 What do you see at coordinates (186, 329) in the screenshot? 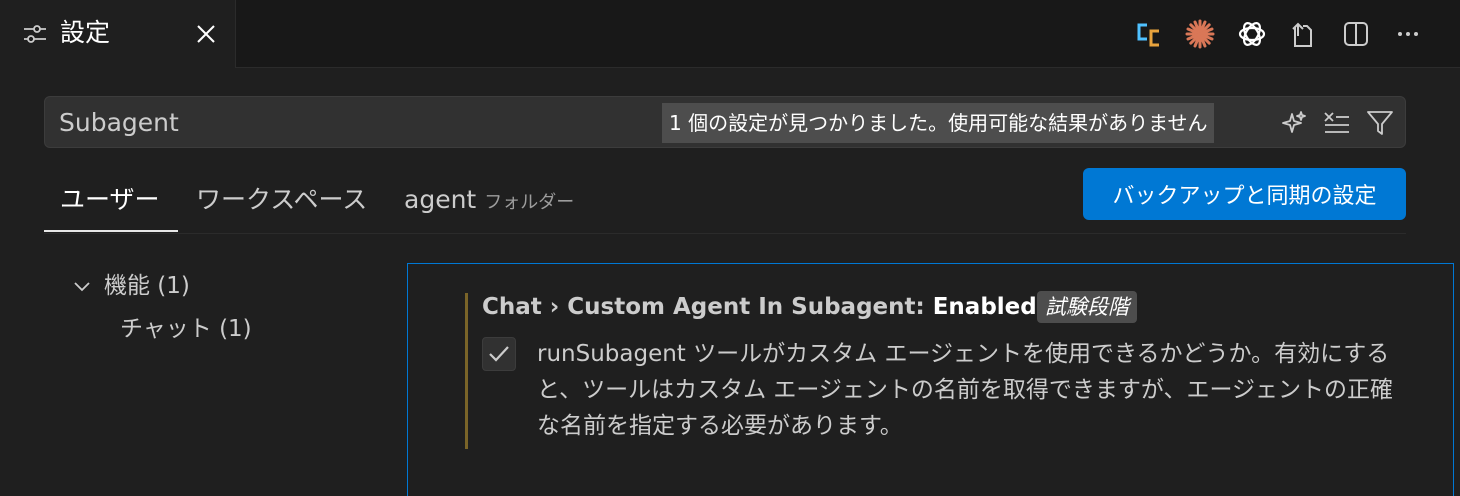
I see `toc-item-chat: チャット (1)` at bounding box center [186, 329].